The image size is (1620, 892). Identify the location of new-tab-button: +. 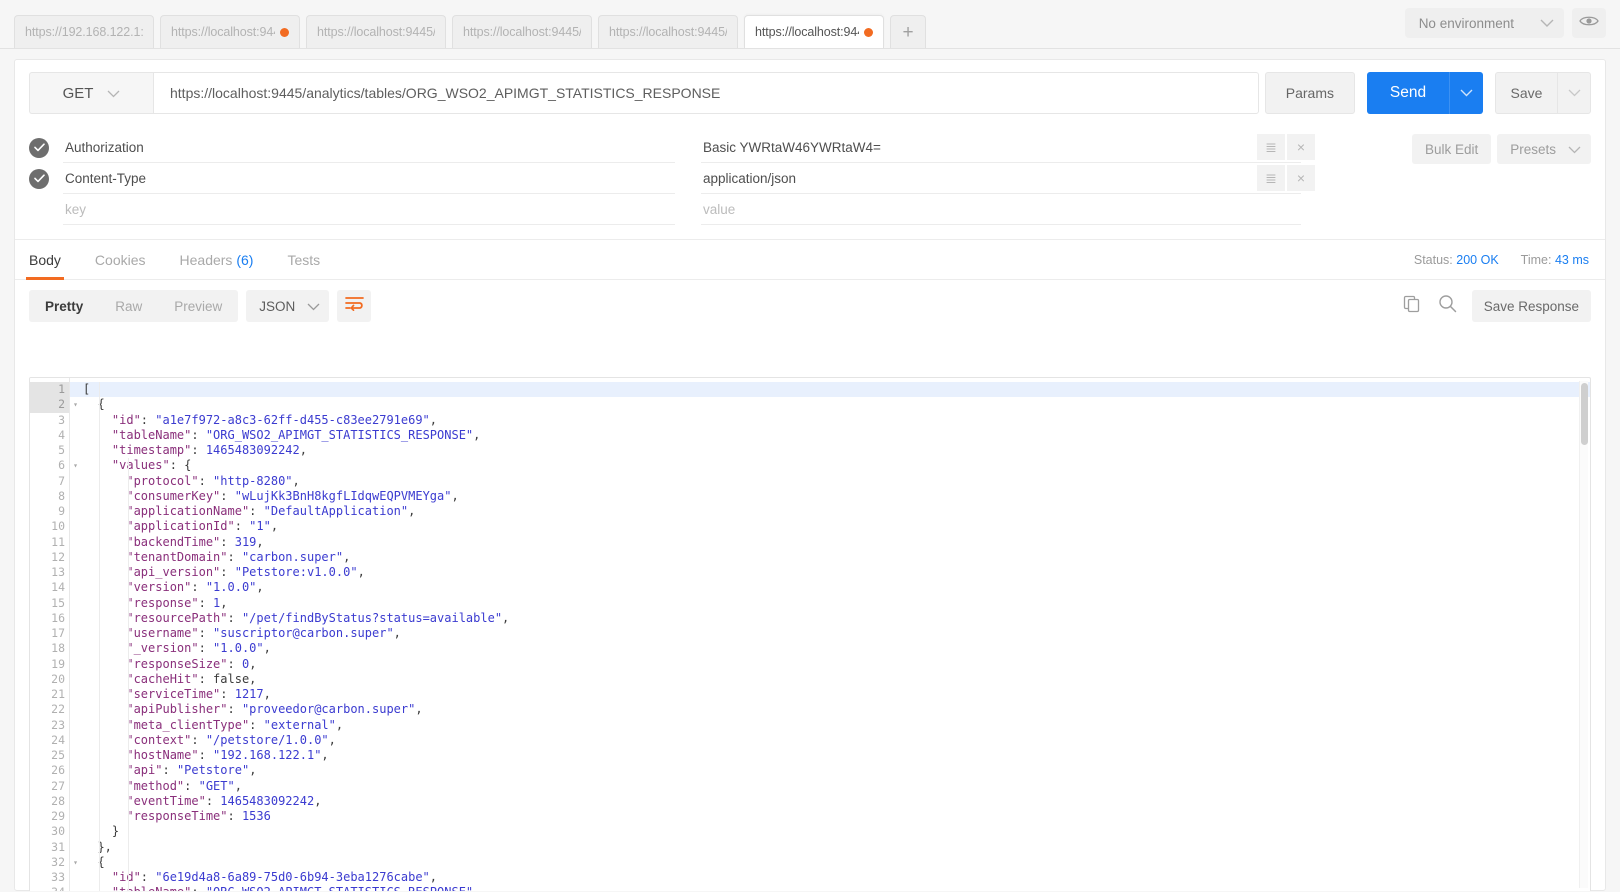
(908, 31).